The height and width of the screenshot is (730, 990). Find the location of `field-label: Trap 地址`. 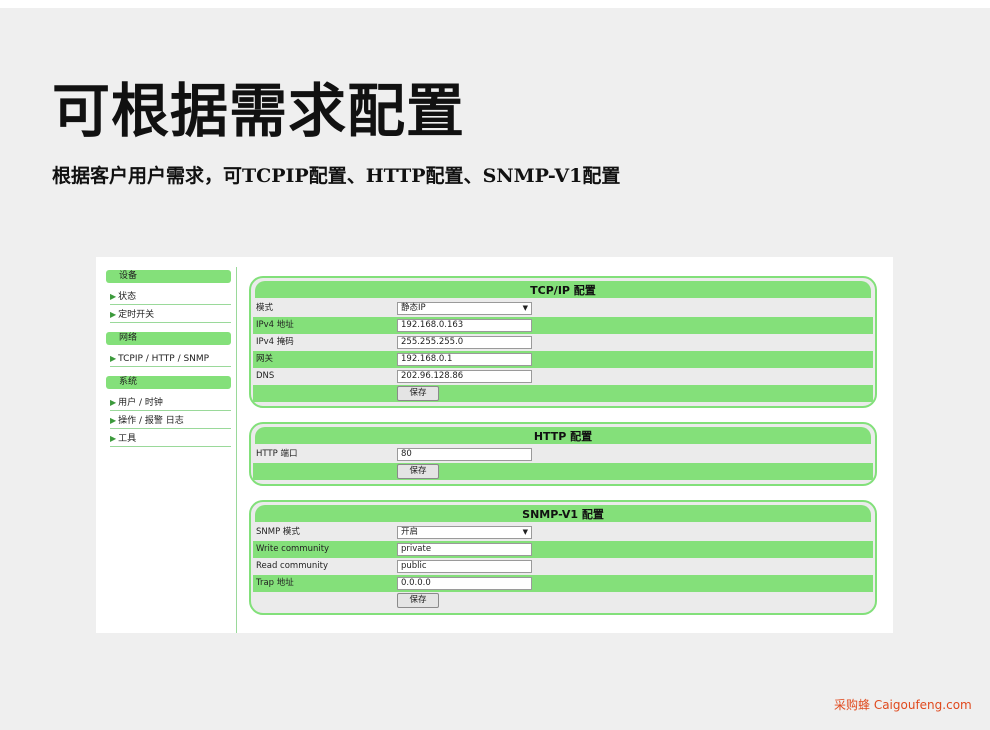

field-label: Trap 地址 is located at coordinates (275, 583).